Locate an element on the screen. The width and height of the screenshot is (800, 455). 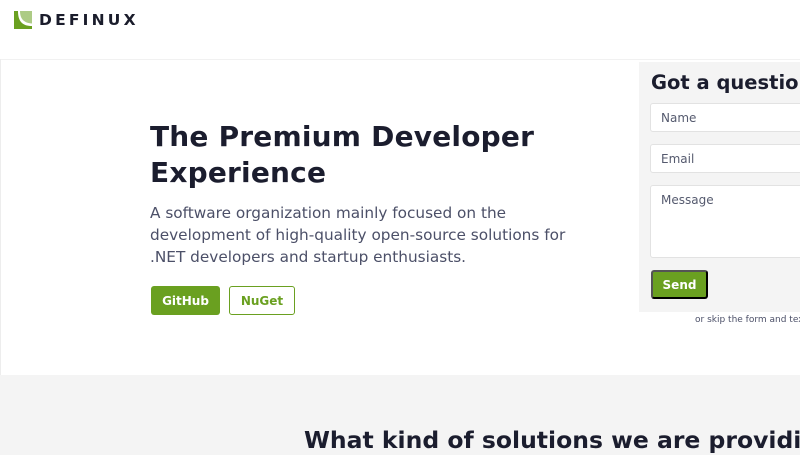
definux-logo-icon is located at coordinates (23, 20).